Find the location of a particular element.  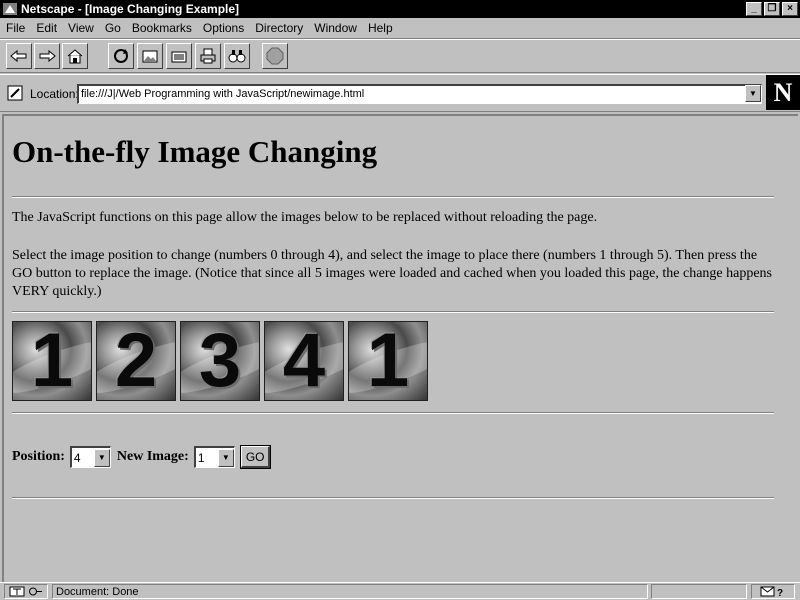

location-label: Location: is located at coordinates (54, 94).